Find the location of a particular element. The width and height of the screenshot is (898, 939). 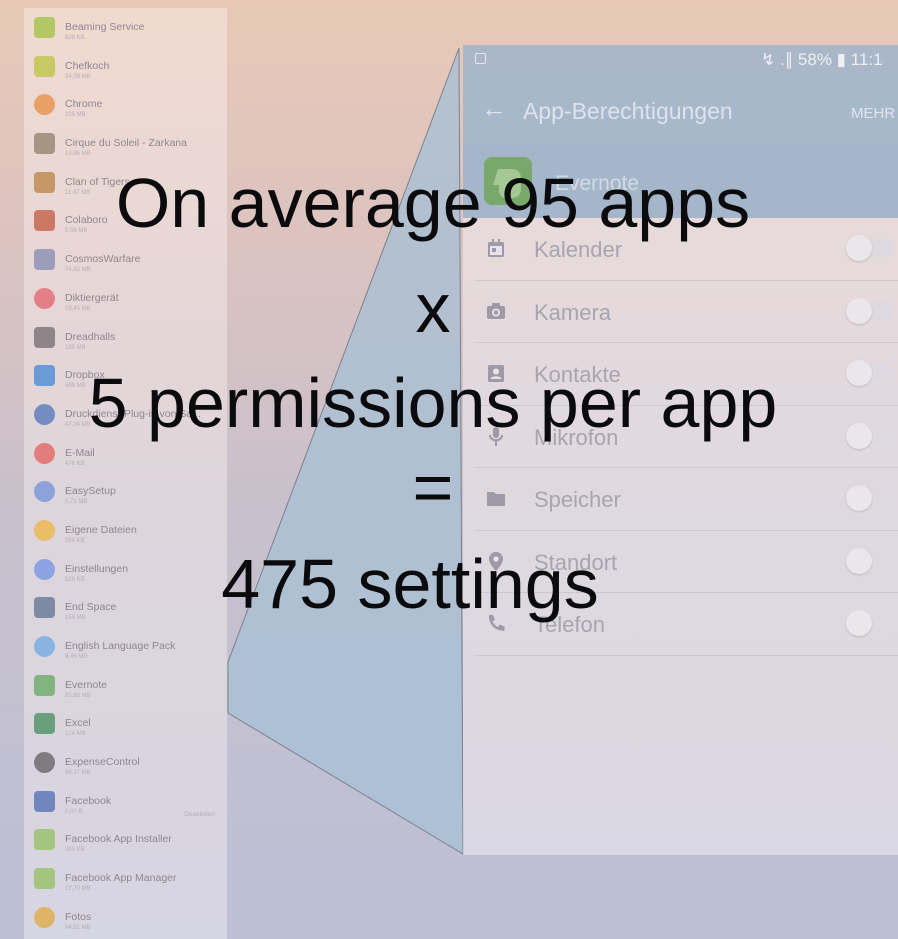

permission-label: Speicher is located at coordinates (577, 499).